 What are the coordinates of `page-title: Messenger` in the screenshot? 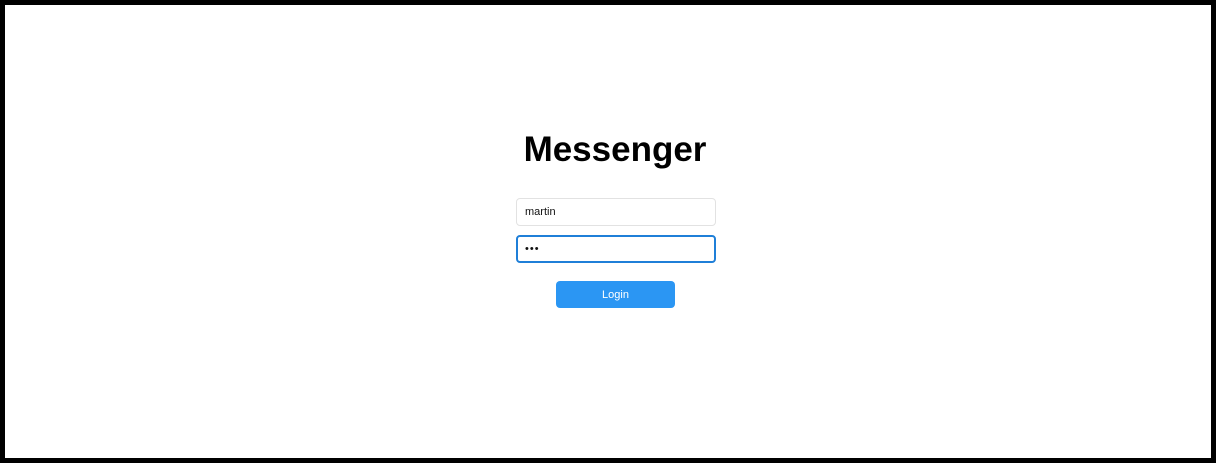 It's located at (615, 149).